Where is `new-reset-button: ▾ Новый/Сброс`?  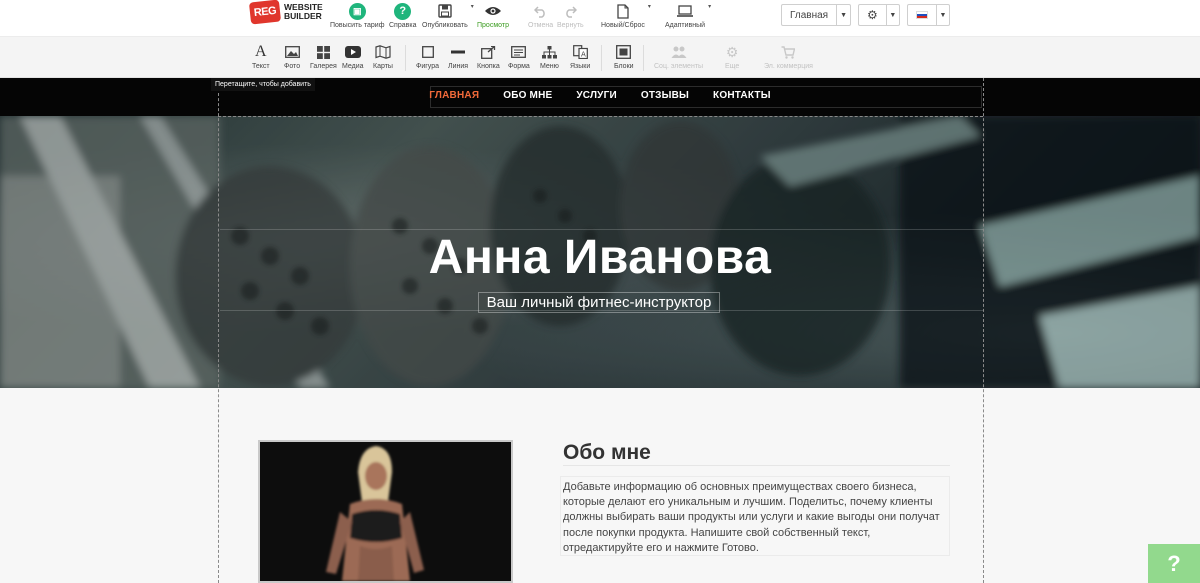
new-reset-button: ▾ Новый/Сброс is located at coordinates (626, 15).